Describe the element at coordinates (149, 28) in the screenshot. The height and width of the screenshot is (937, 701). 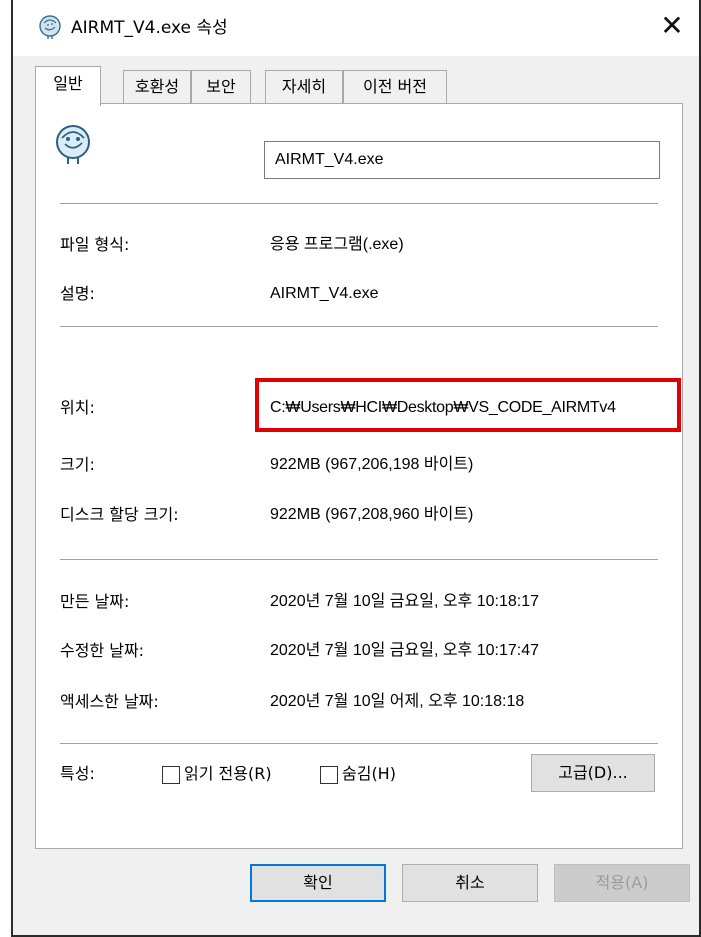
I see `window-title: AIRMT_V4.exe 속성` at that location.